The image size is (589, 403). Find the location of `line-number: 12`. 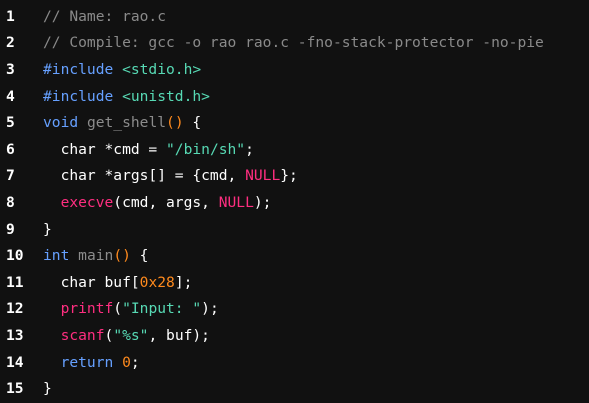

line-number: 12 is located at coordinates (15, 309).